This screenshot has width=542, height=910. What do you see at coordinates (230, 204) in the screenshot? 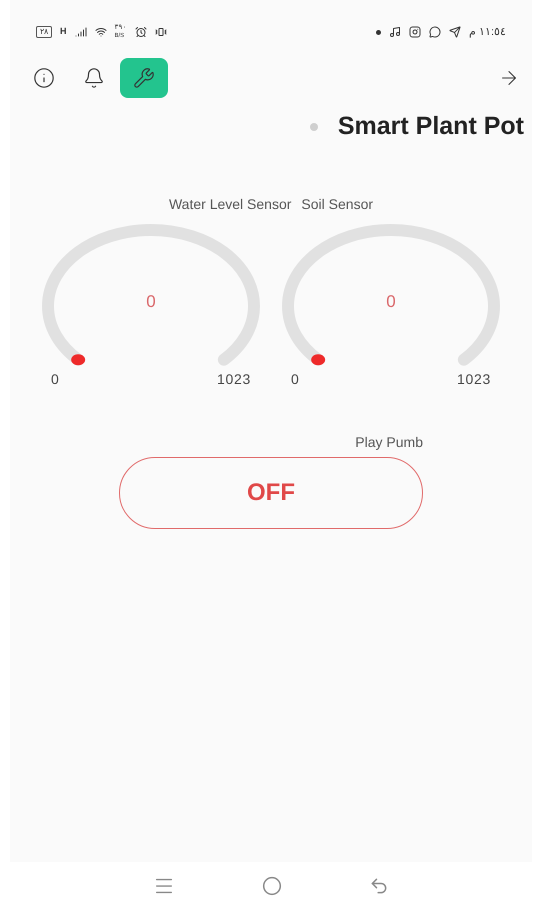
I see `gauge-label: Water Level Sensor` at bounding box center [230, 204].